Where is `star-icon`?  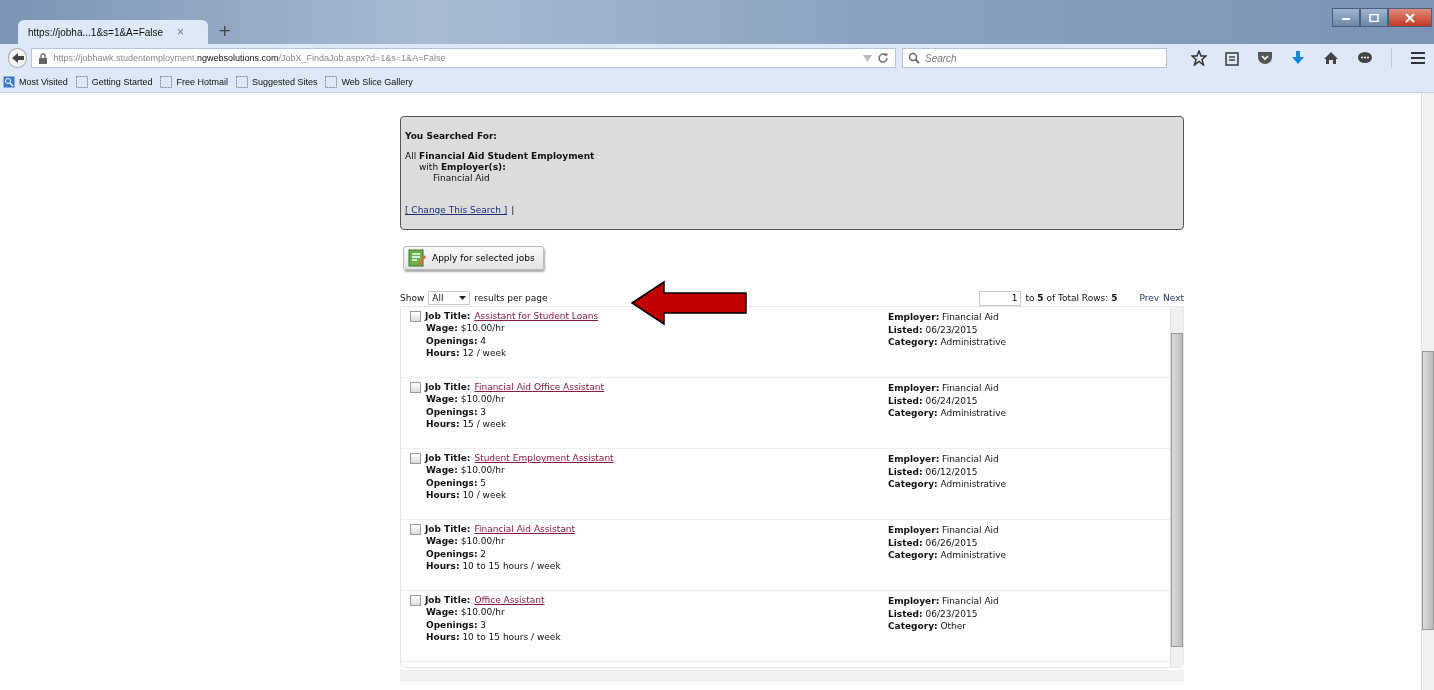
star-icon is located at coordinates (1199, 58).